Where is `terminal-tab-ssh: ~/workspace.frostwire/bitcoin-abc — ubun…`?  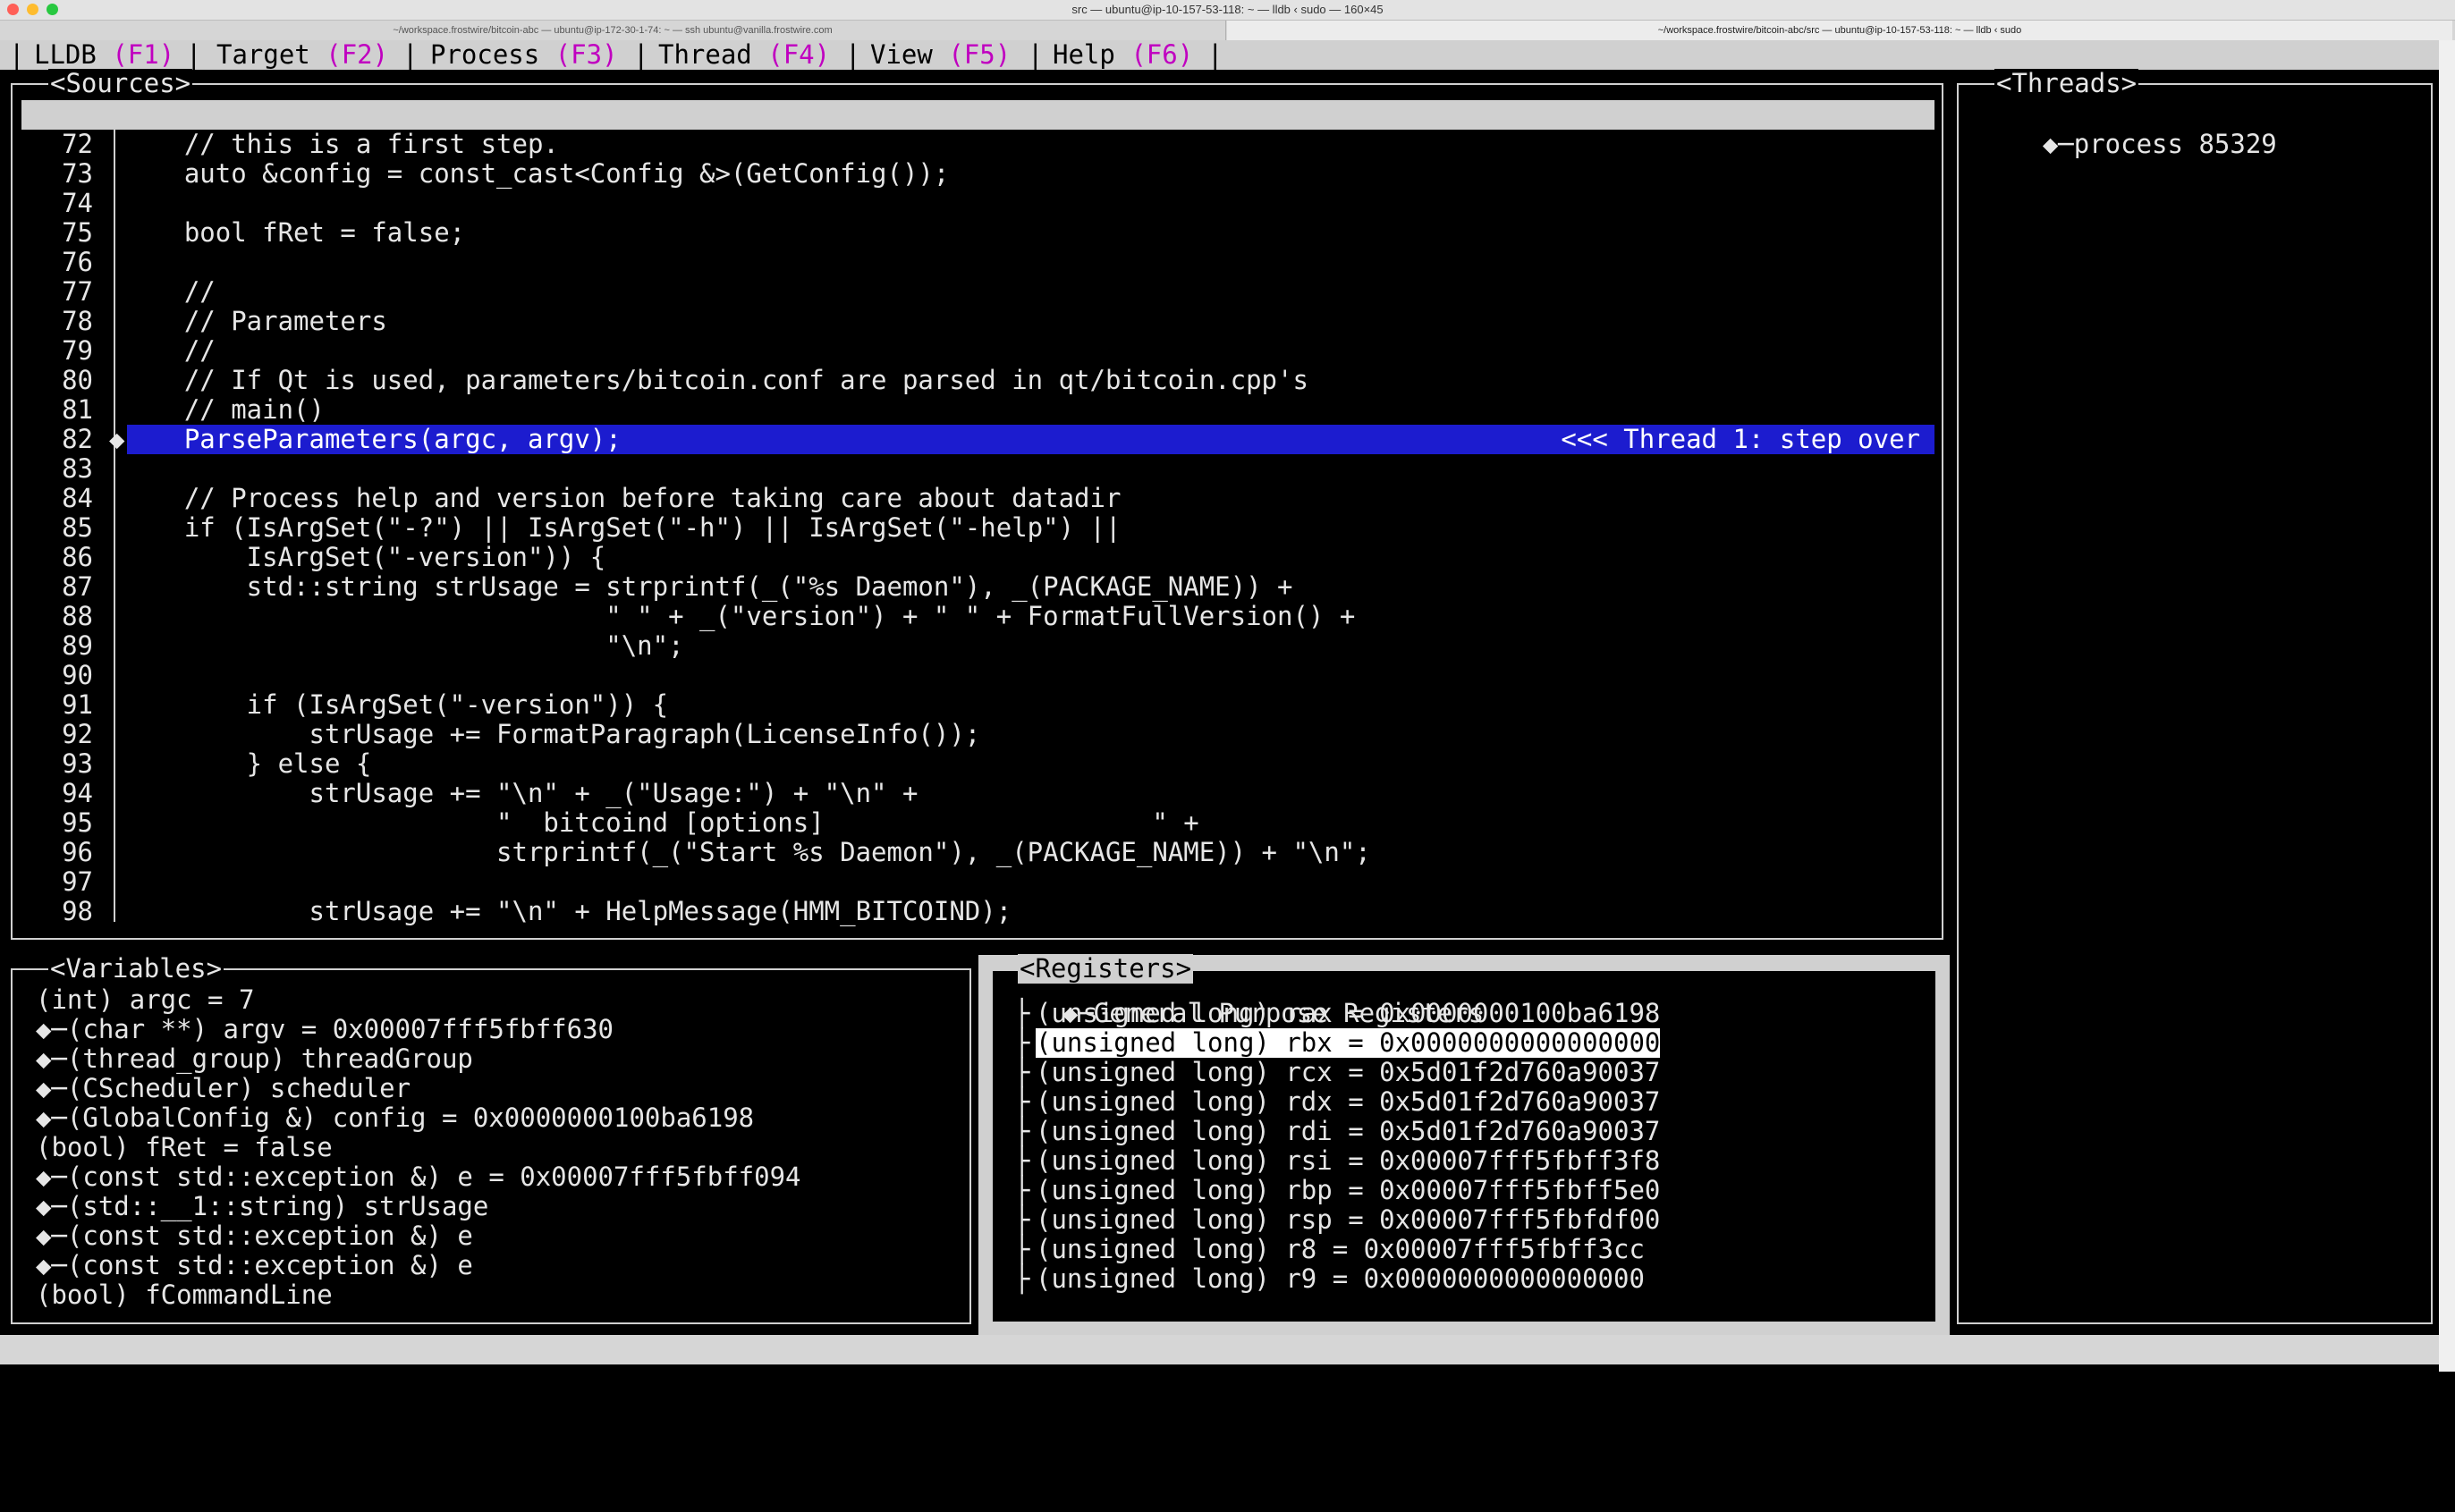 terminal-tab-ssh: ~/workspace.frostwire/bitcoin-abc — ubun… is located at coordinates (613, 30).